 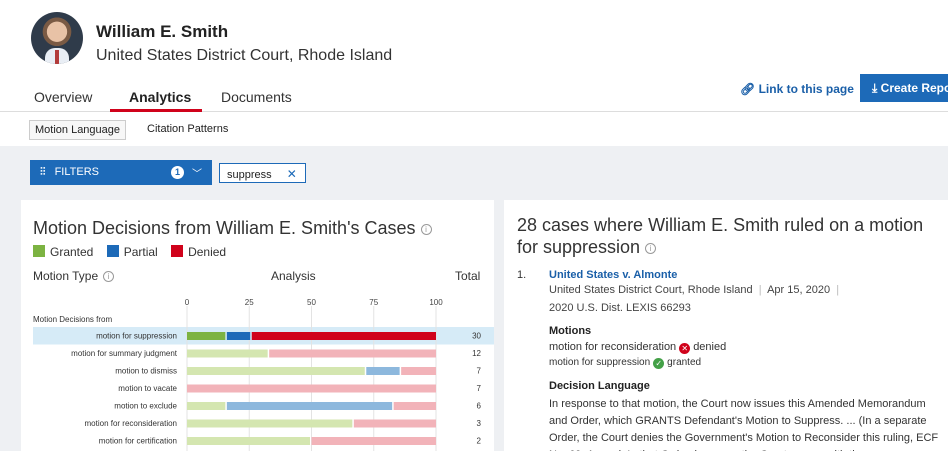 I want to click on total-label: 2, so click(x=479, y=441).